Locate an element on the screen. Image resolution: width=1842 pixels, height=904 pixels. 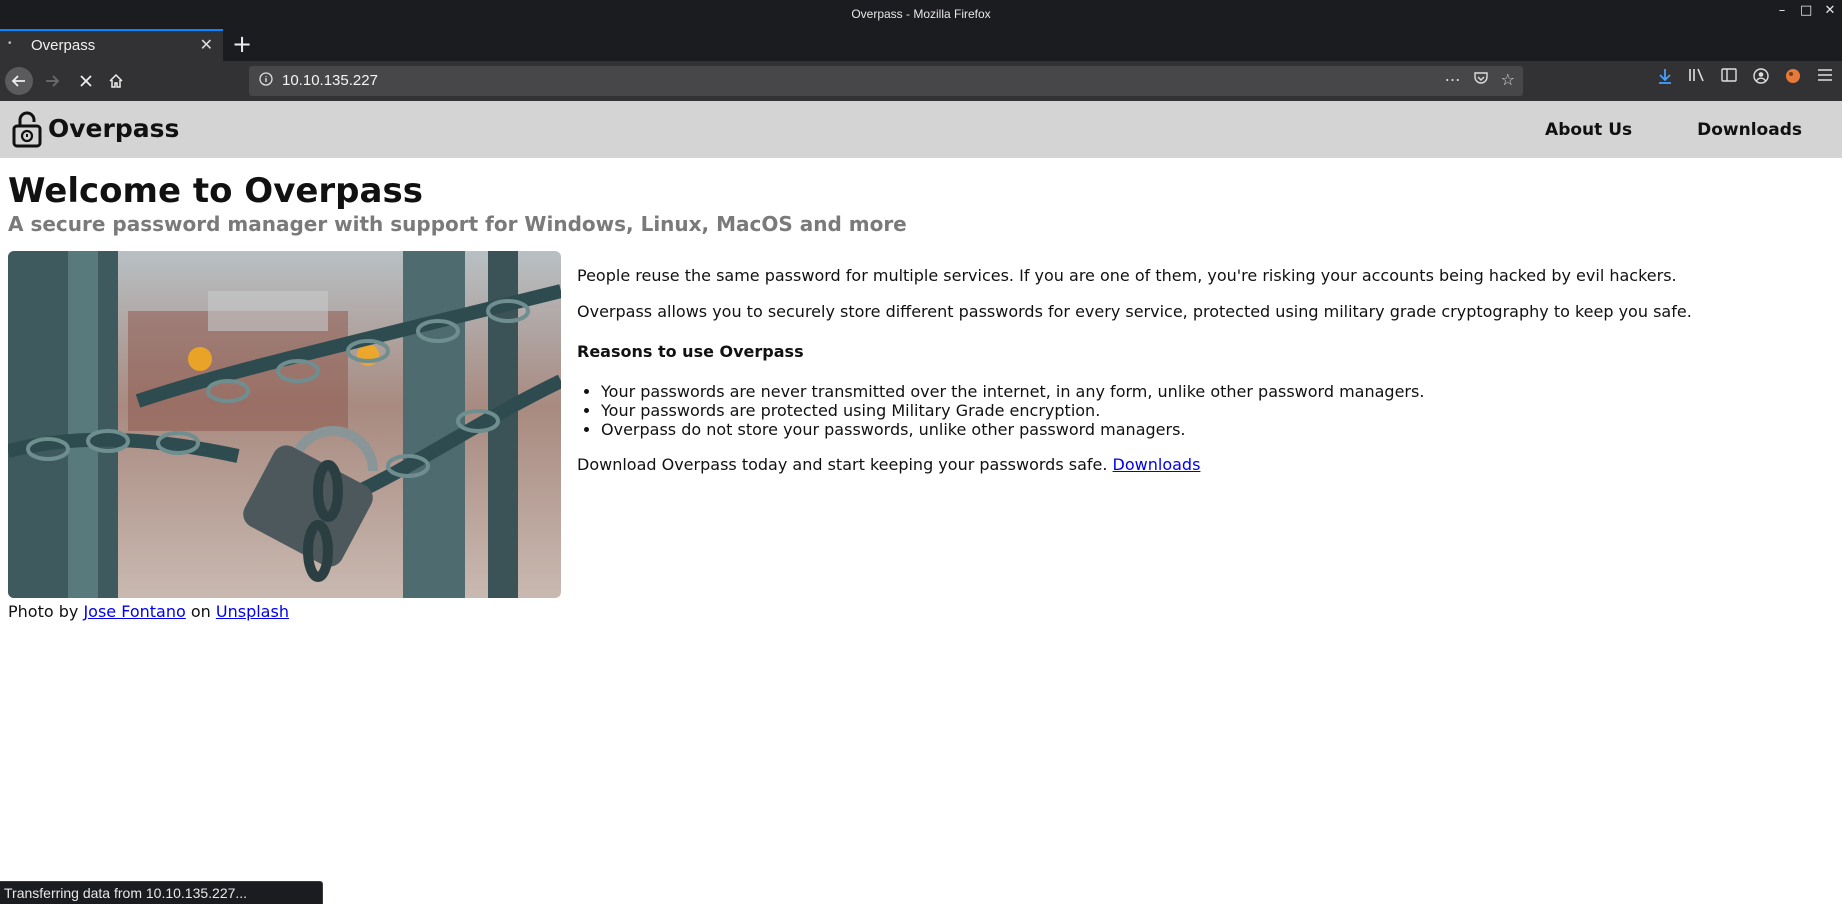
downloads-link: Downloads is located at coordinates (1157, 464).